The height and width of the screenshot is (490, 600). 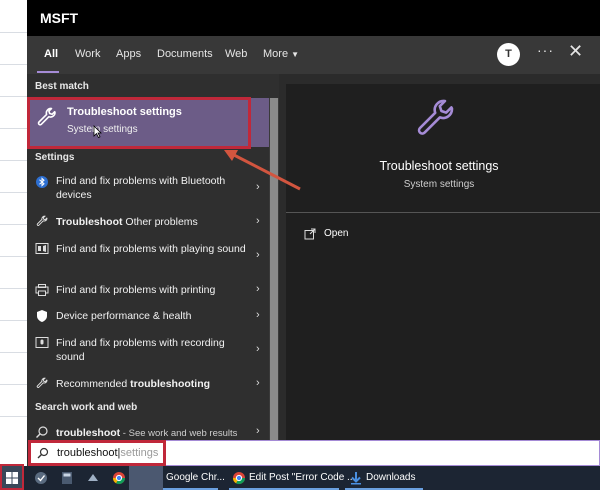 What do you see at coordinates (575, 51) in the screenshot?
I see `close-icon: ✕` at bounding box center [575, 51].